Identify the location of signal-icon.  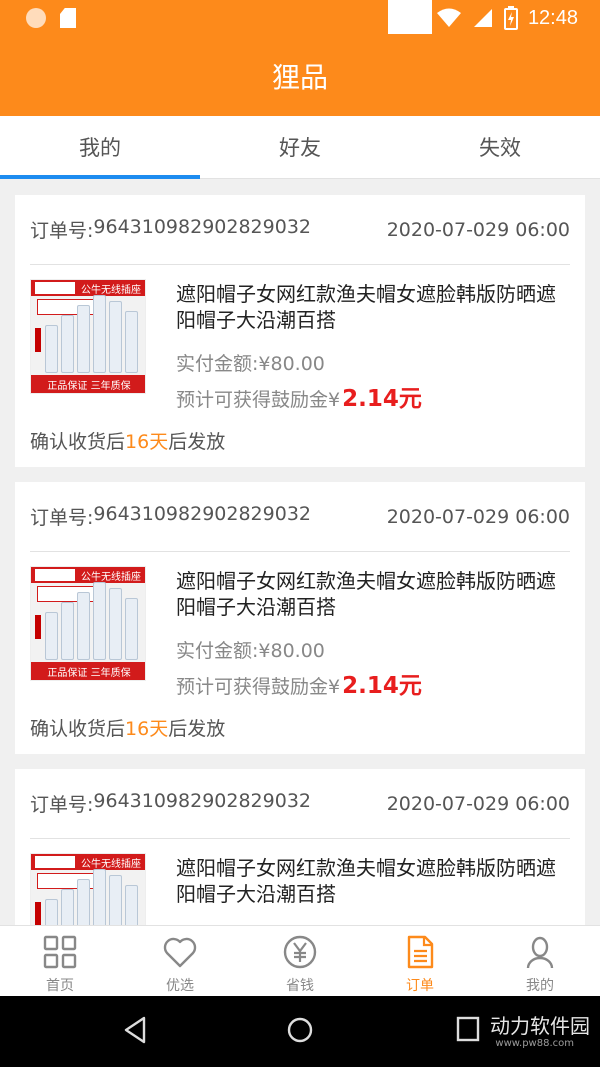
(482, 18).